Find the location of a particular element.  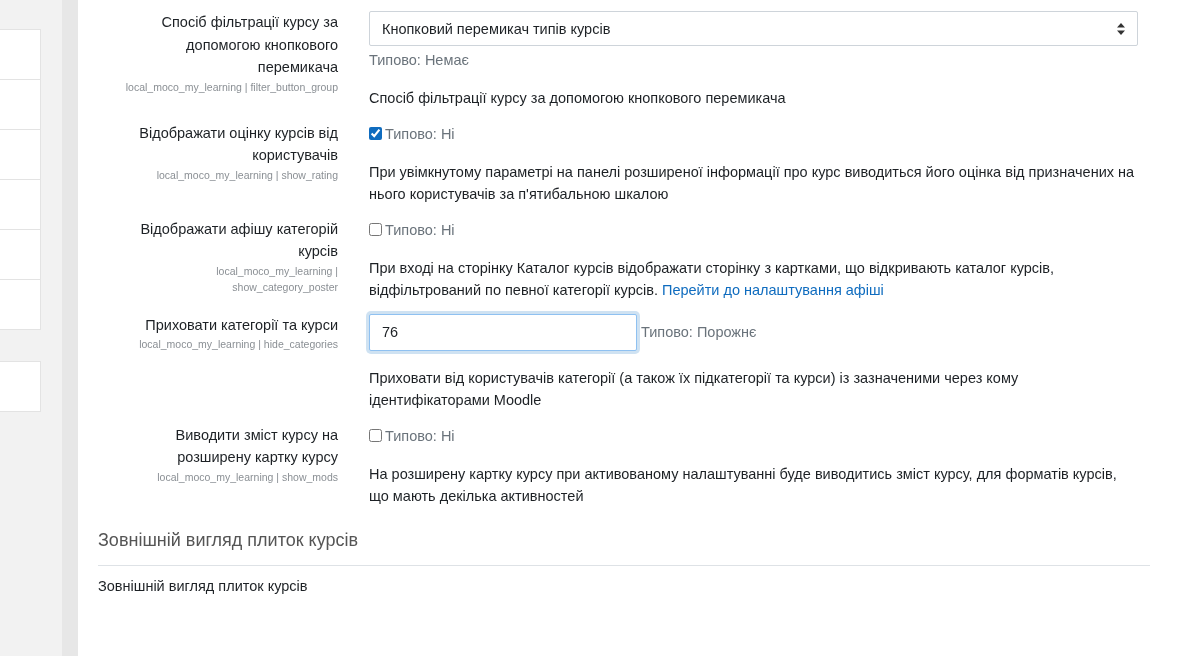

text-input: 76 is located at coordinates (503, 332).